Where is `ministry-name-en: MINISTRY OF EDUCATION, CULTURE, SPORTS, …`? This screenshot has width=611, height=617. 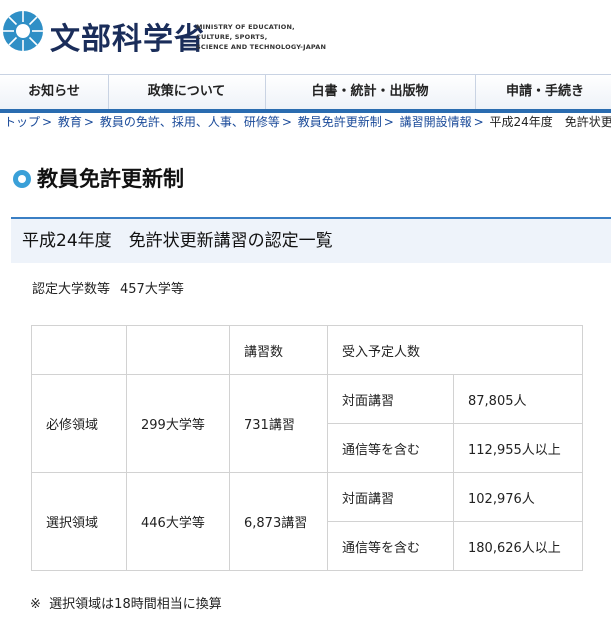 ministry-name-en: MINISTRY OF EDUCATION, CULTURE, SPORTS, … is located at coordinates (261, 37).